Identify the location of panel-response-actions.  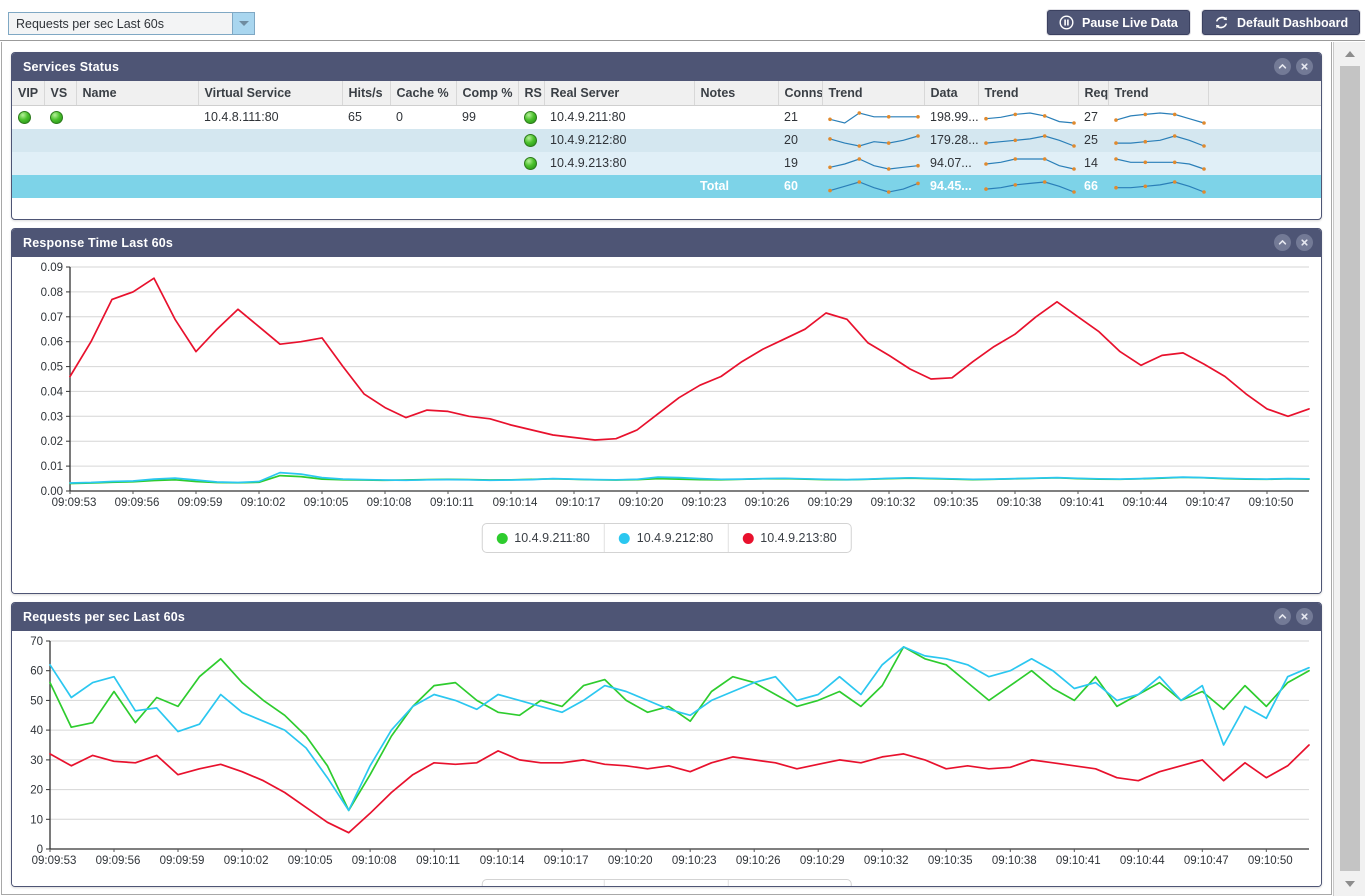
(1293, 242).